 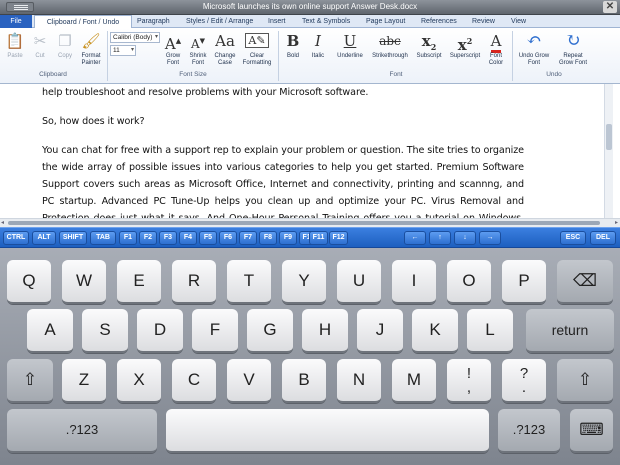 I want to click on tab-file: File, so click(x=16, y=21).